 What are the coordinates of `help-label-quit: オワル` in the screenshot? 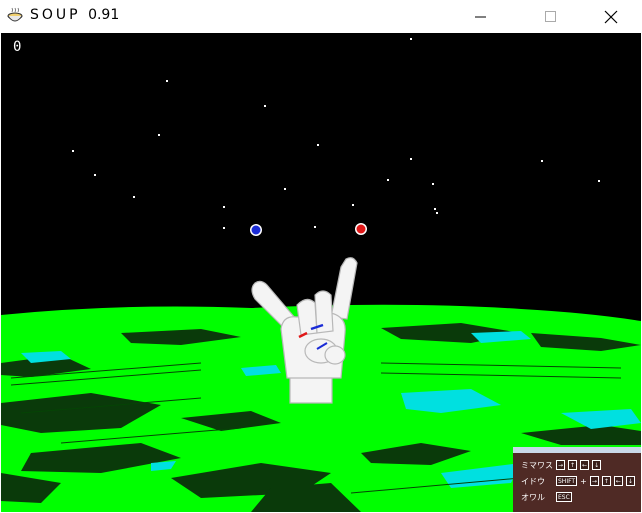 It's located at (533, 497).